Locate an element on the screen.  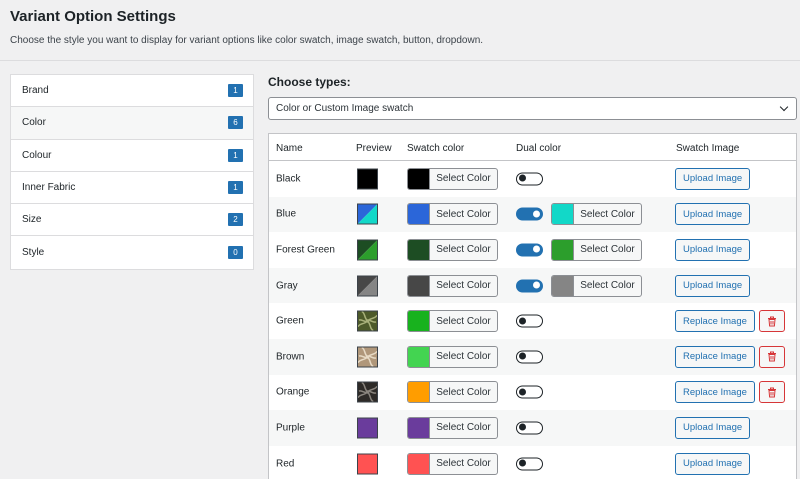
chevron-down-icon is located at coordinates (784, 107).